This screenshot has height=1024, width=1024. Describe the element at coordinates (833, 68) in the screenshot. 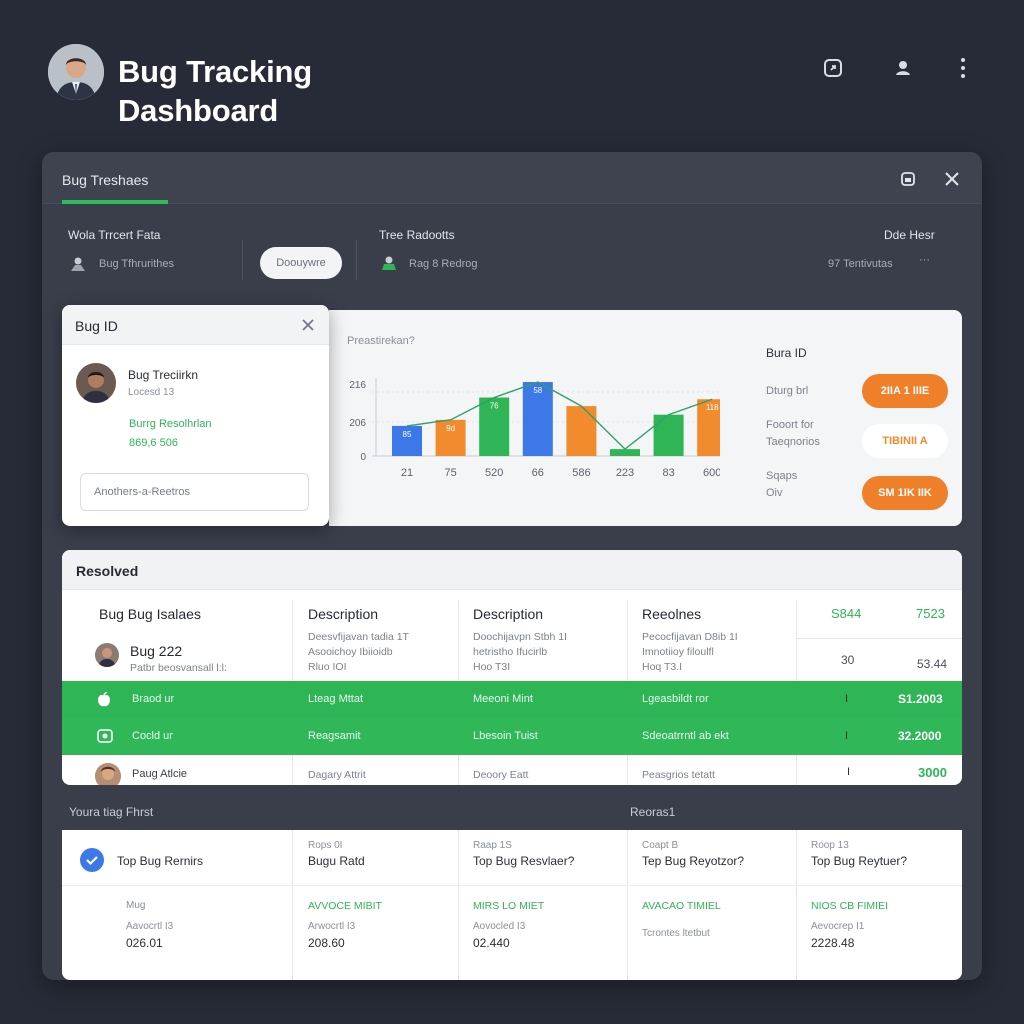

I see `external-link-icon` at that location.